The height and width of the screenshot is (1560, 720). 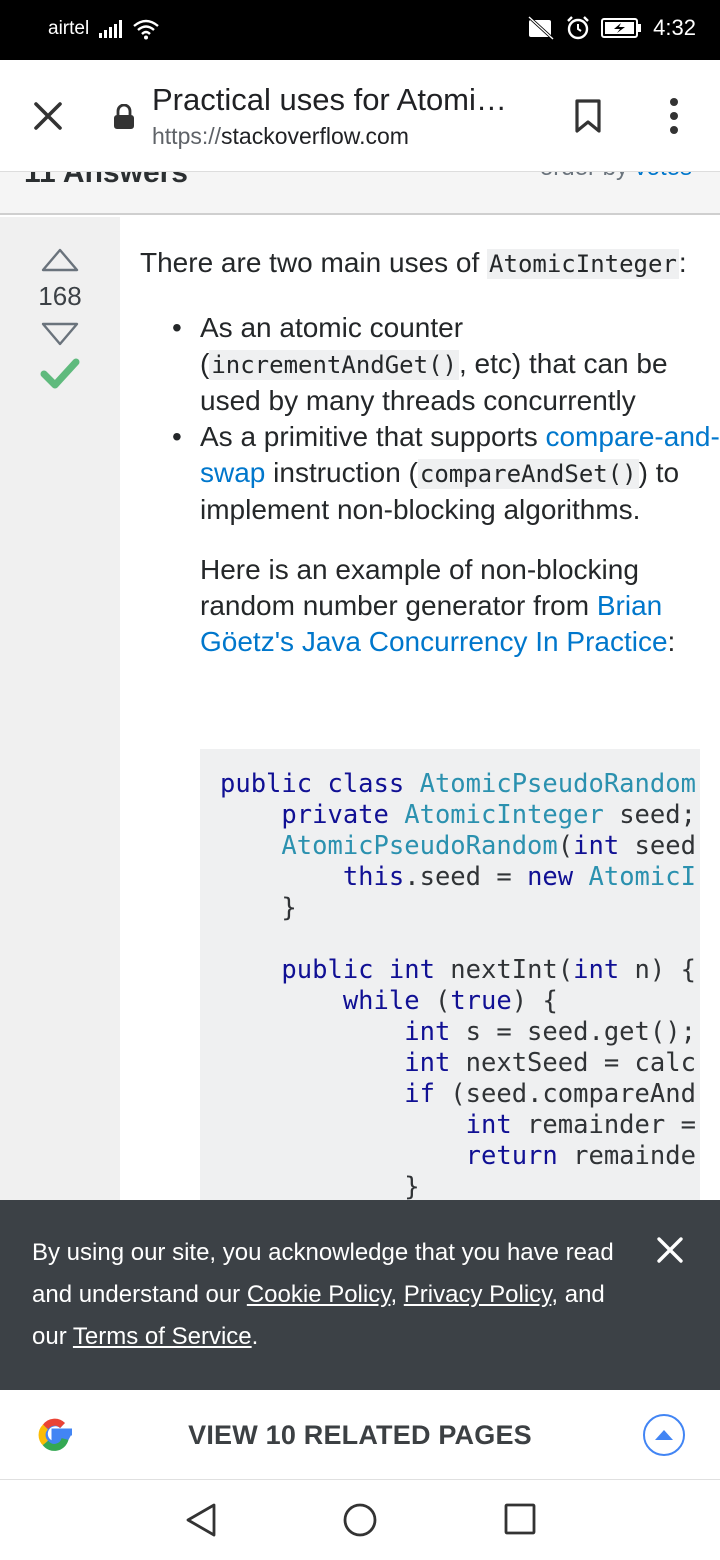 I want to click on downvote-icon, so click(x=60, y=334).